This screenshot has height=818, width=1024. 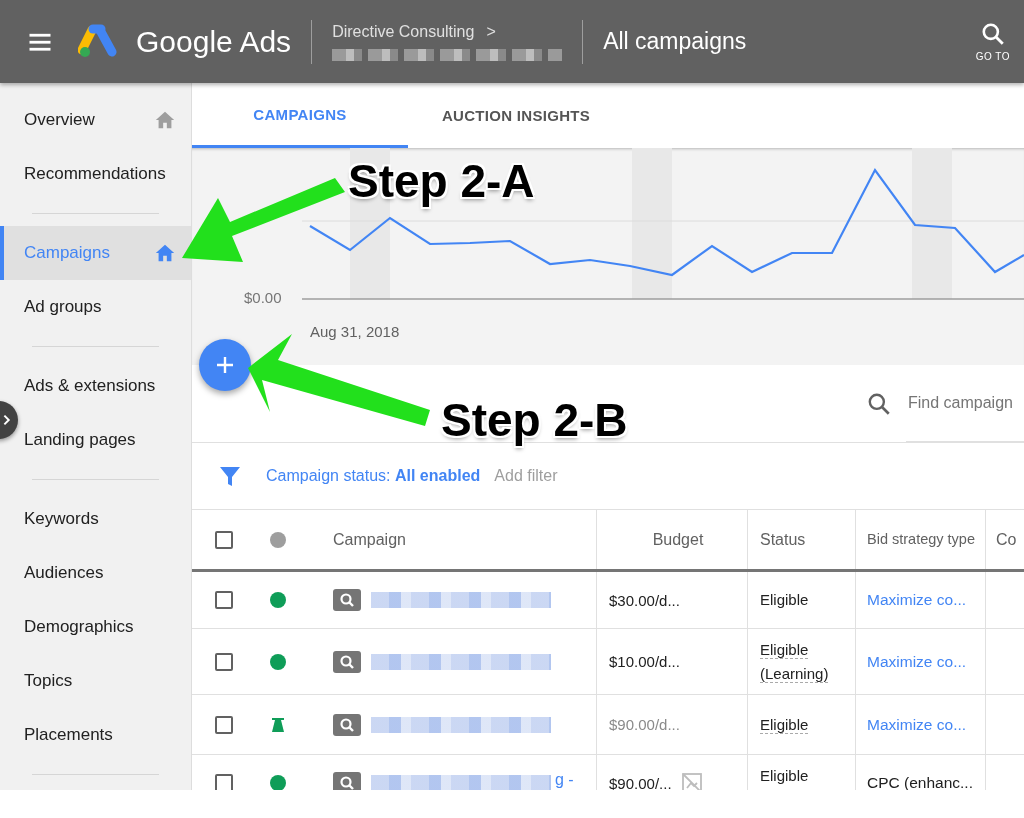 What do you see at coordinates (675, 41) in the screenshot?
I see `page-title: All campaigns` at bounding box center [675, 41].